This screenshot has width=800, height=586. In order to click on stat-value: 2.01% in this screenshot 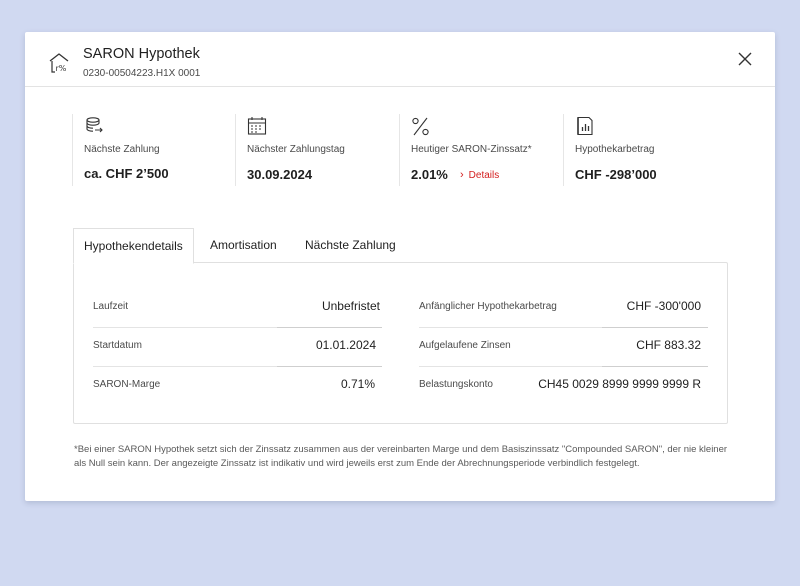, I will do `click(429, 174)`.